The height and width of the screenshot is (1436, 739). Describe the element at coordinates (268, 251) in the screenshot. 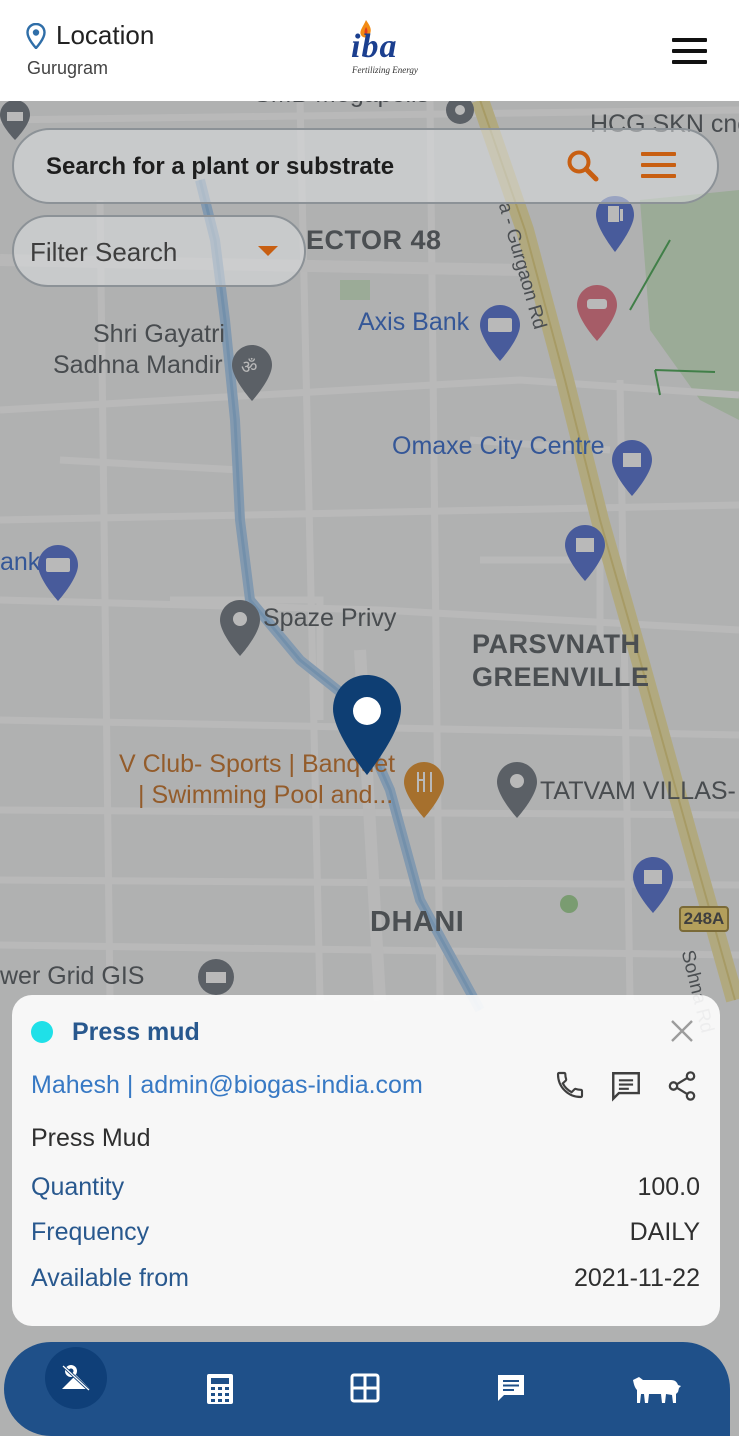

I see `caret-down-icon` at that location.